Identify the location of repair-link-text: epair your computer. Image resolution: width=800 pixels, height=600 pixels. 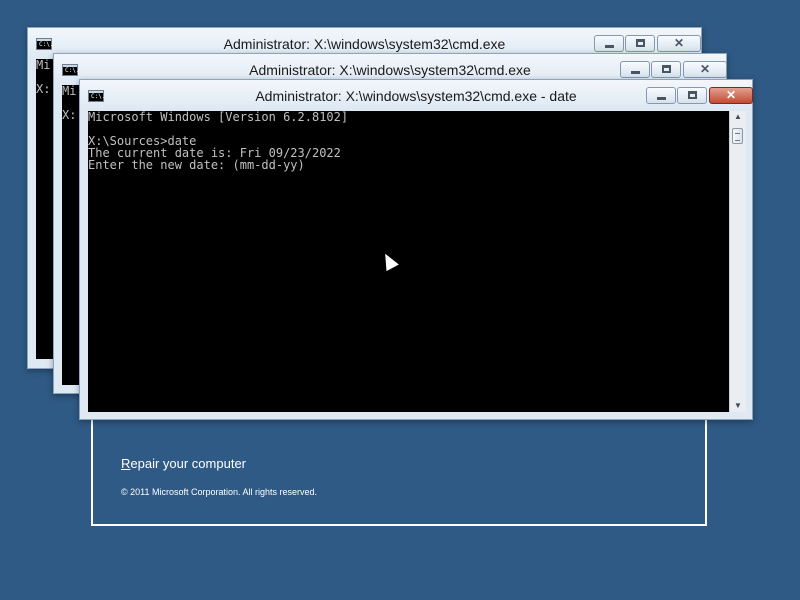
(188, 463).